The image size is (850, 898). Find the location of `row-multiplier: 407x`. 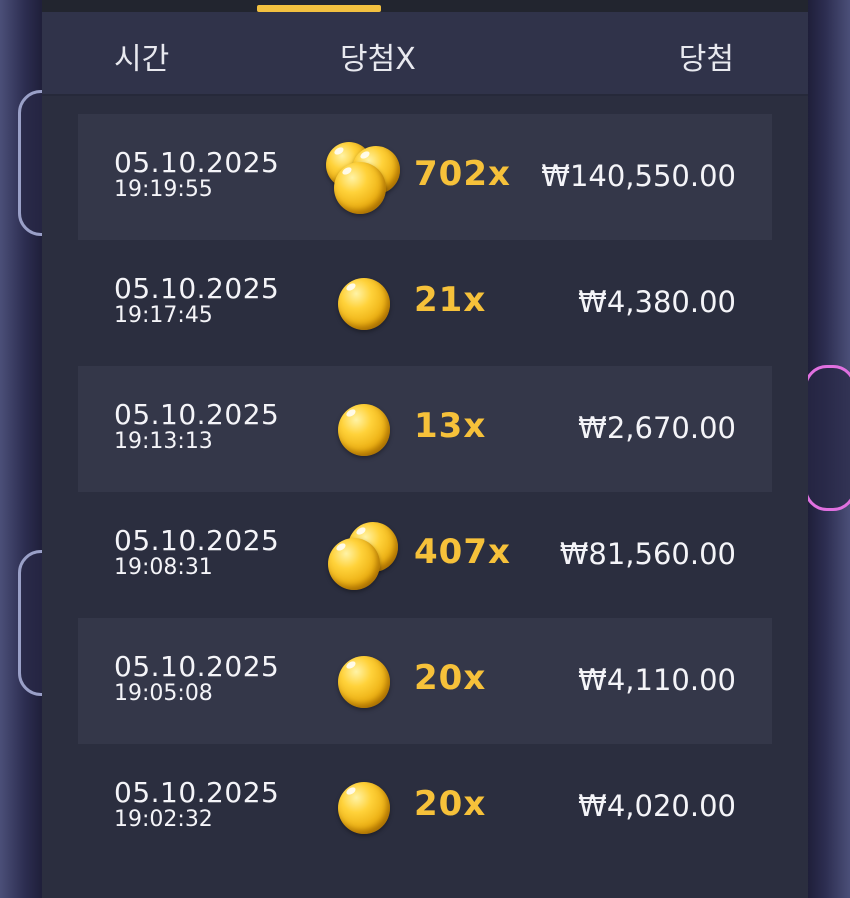

row-multiplier: 407x is located at coordinates (462, 552).